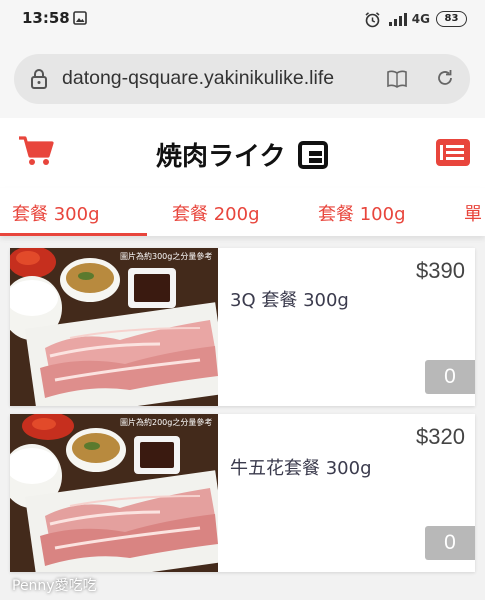  I want to click on active-tab-indicator, so click(73, 234).